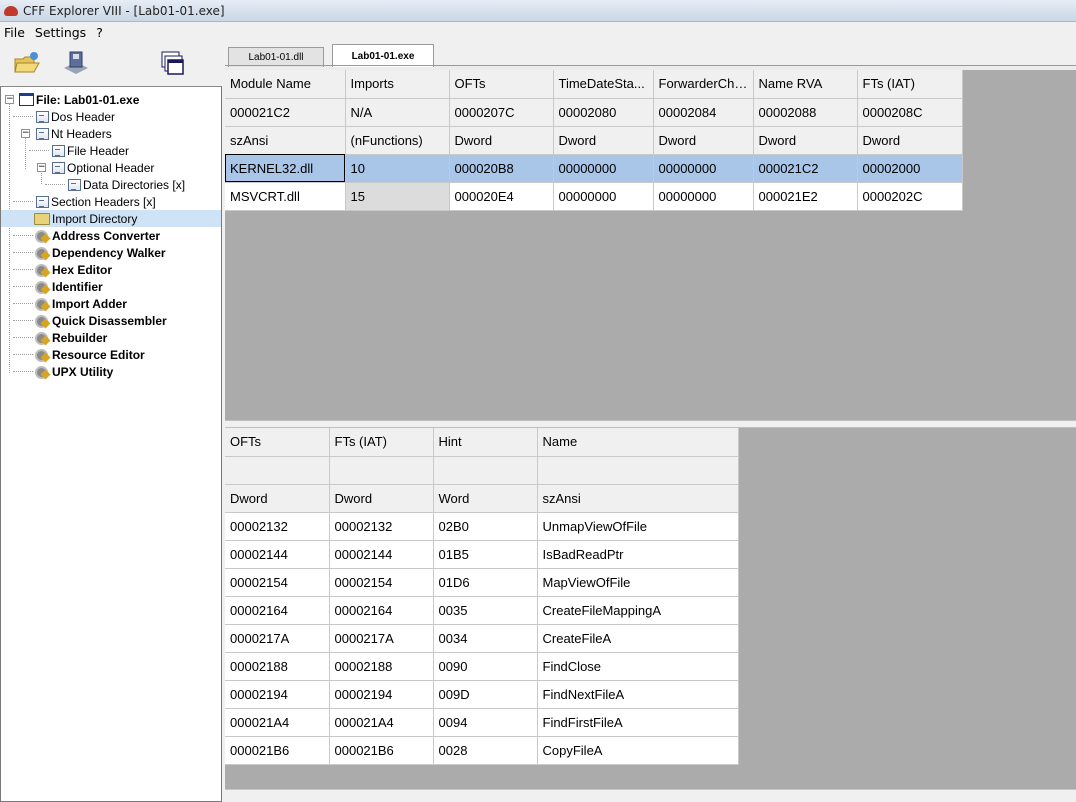 The height and width of the screenshot is (802, 1076). What do you see at coordinates (485, 554) in the screenshot?
I see `table-cell: 01B5` at bounding box center [485, 554].